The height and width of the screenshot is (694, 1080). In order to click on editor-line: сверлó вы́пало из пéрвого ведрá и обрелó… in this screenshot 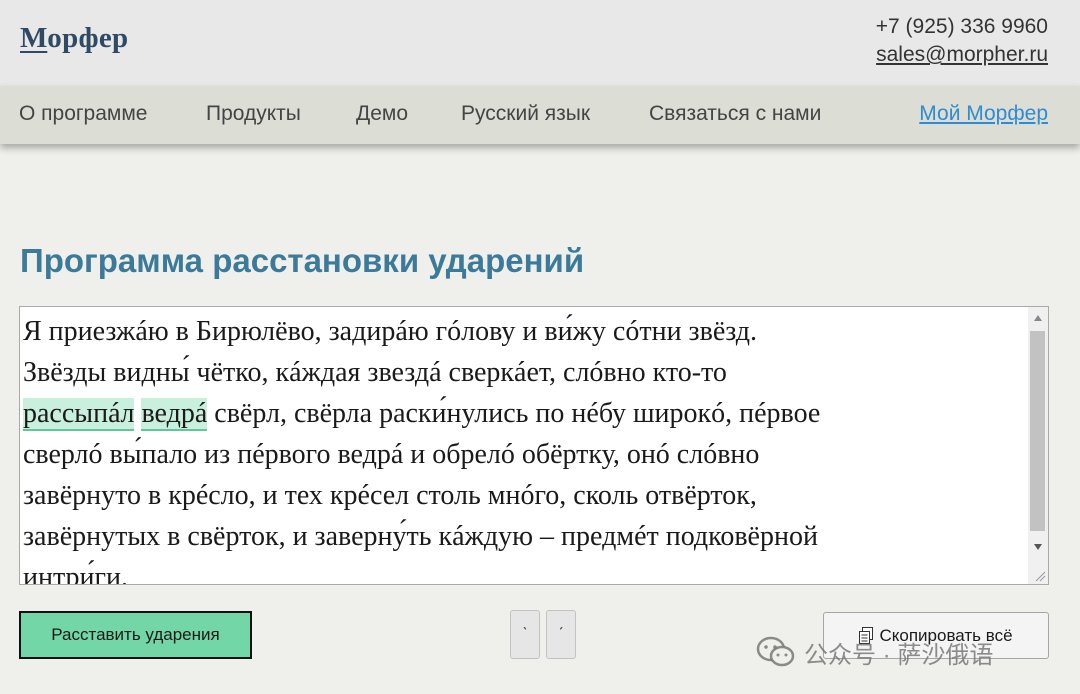, I will do `click(391, 454)`.